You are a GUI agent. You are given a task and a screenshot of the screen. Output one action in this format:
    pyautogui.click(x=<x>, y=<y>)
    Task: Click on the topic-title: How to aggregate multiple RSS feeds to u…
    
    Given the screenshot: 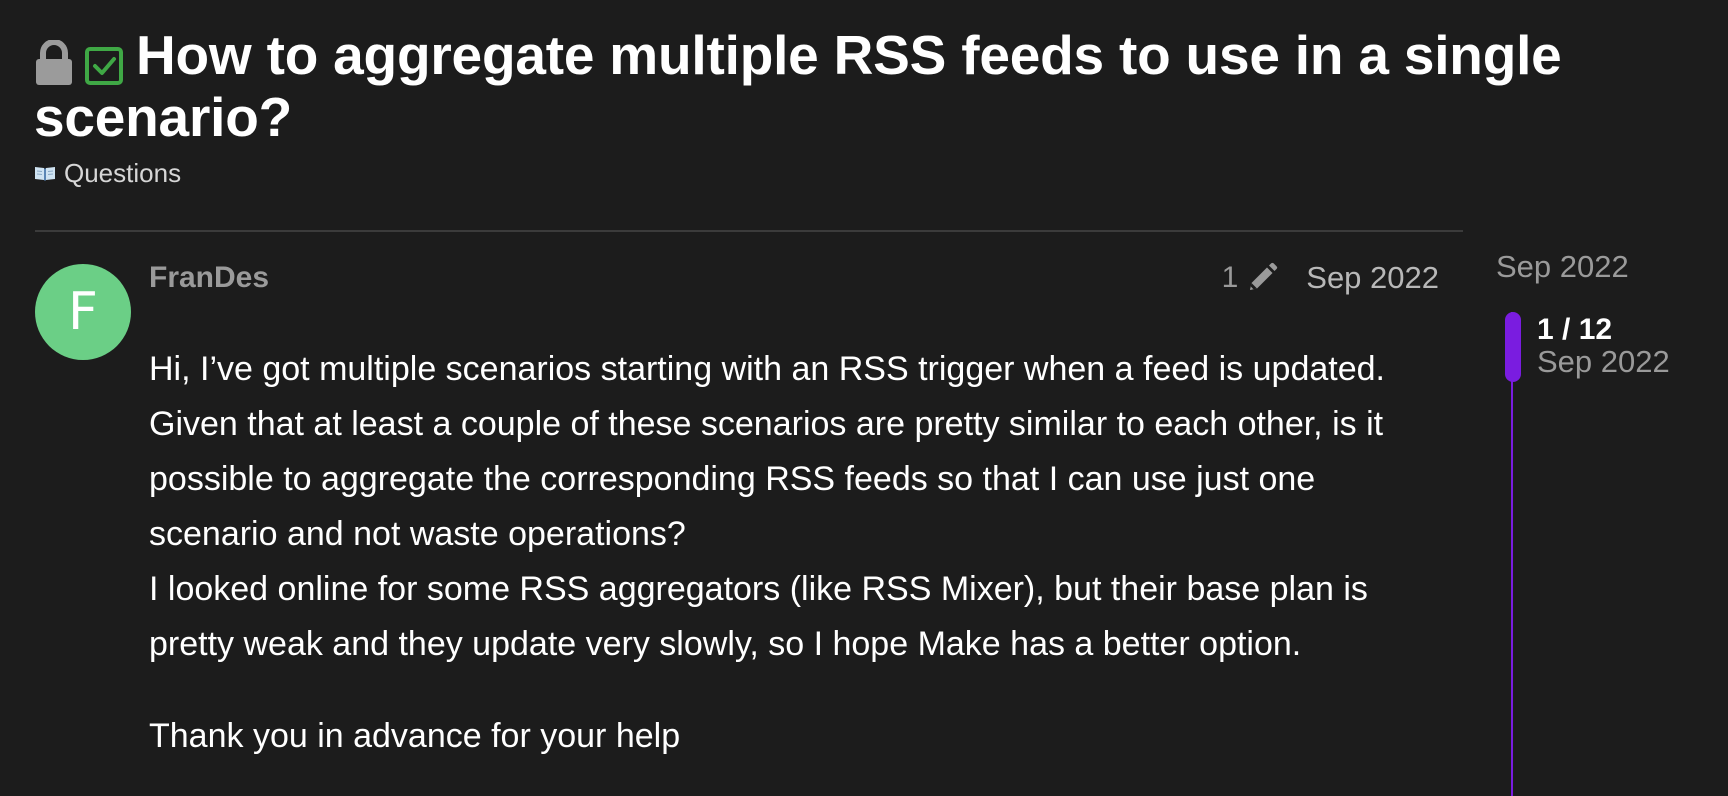 What is the action you would take?
    pyautogui.click(x=798, y=86)
    